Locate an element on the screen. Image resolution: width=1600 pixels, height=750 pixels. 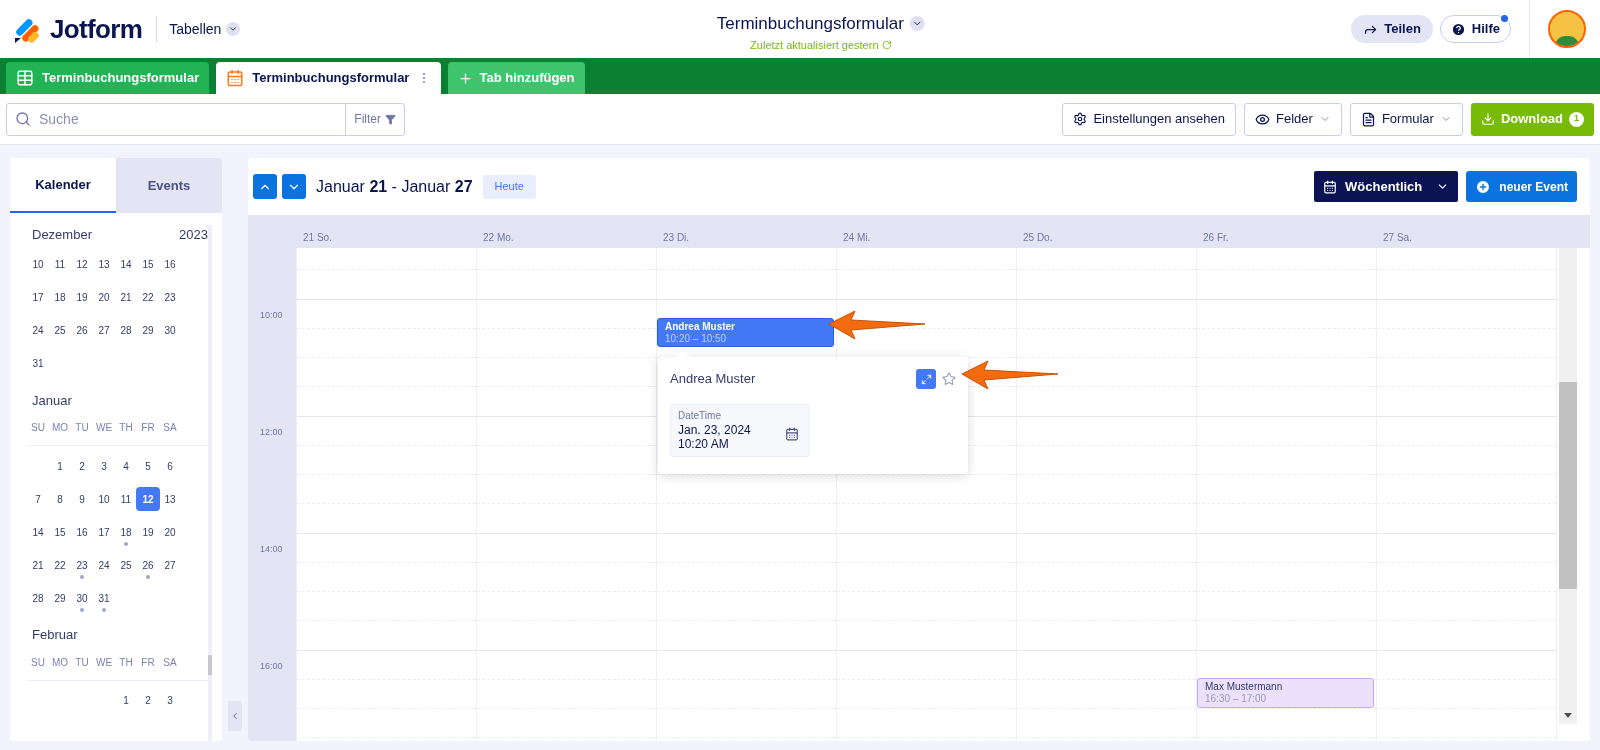
calendar-day: 9 is located at coordinates (82, 499).